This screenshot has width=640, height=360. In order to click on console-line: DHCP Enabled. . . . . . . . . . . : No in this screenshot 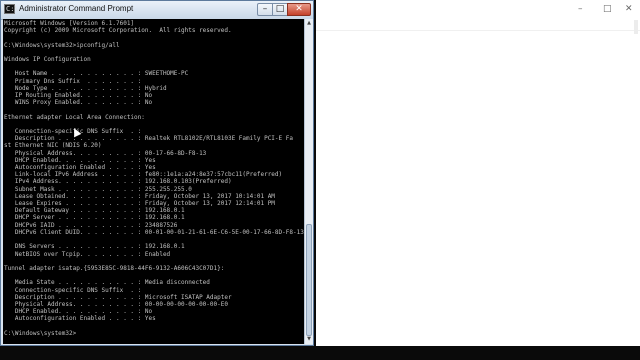, I will do `click(78, 312)`.